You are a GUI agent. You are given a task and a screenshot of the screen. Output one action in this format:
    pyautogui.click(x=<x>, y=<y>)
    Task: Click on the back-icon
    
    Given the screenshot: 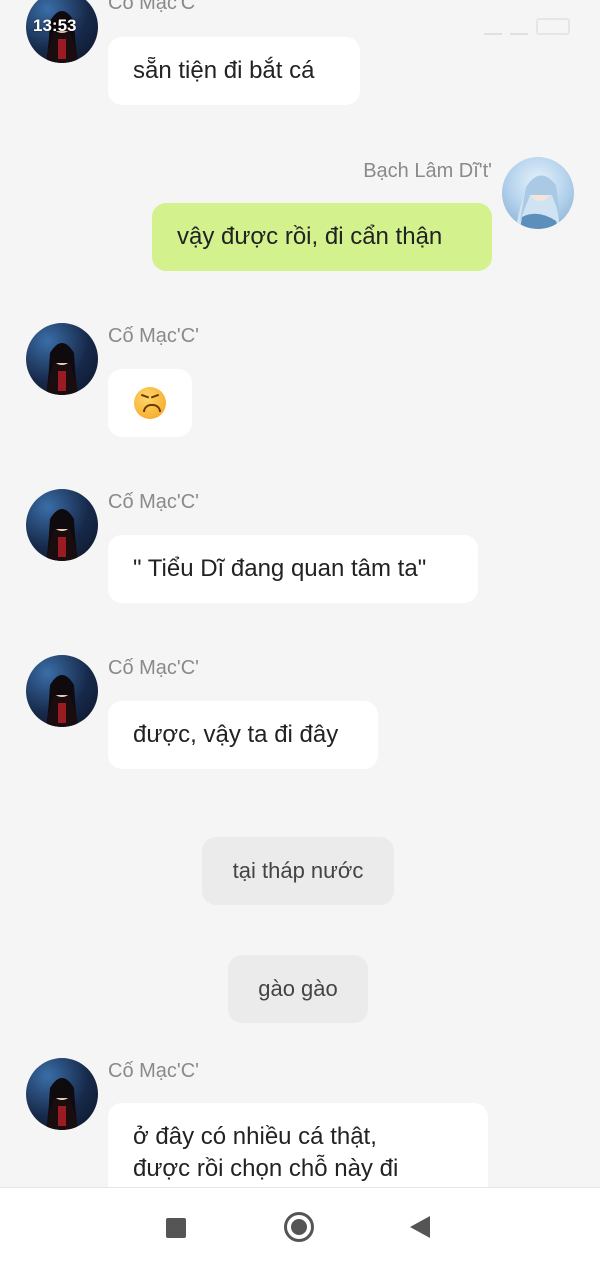 What is the action you would take?
    pyautogui.click(x=420, y=1227)
    